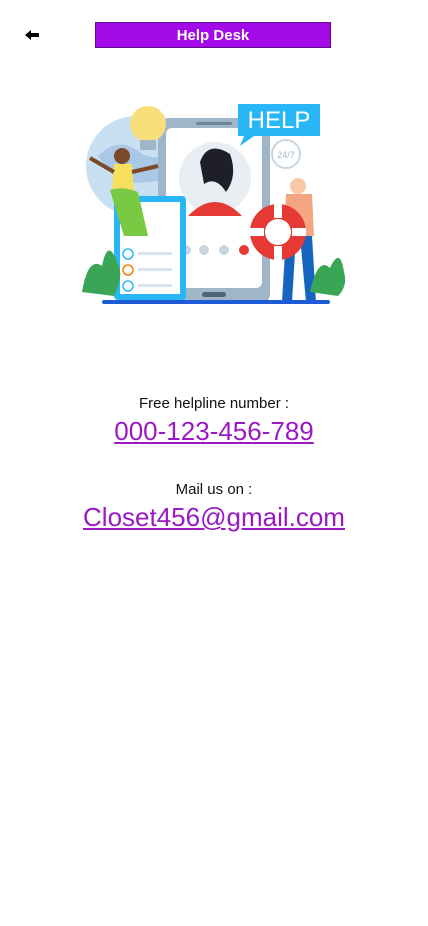 The image size is (428, 926). Describe the element at coordinates (279, 120) in the screenshot. I see `help-bubble-text: HELP` at that location.